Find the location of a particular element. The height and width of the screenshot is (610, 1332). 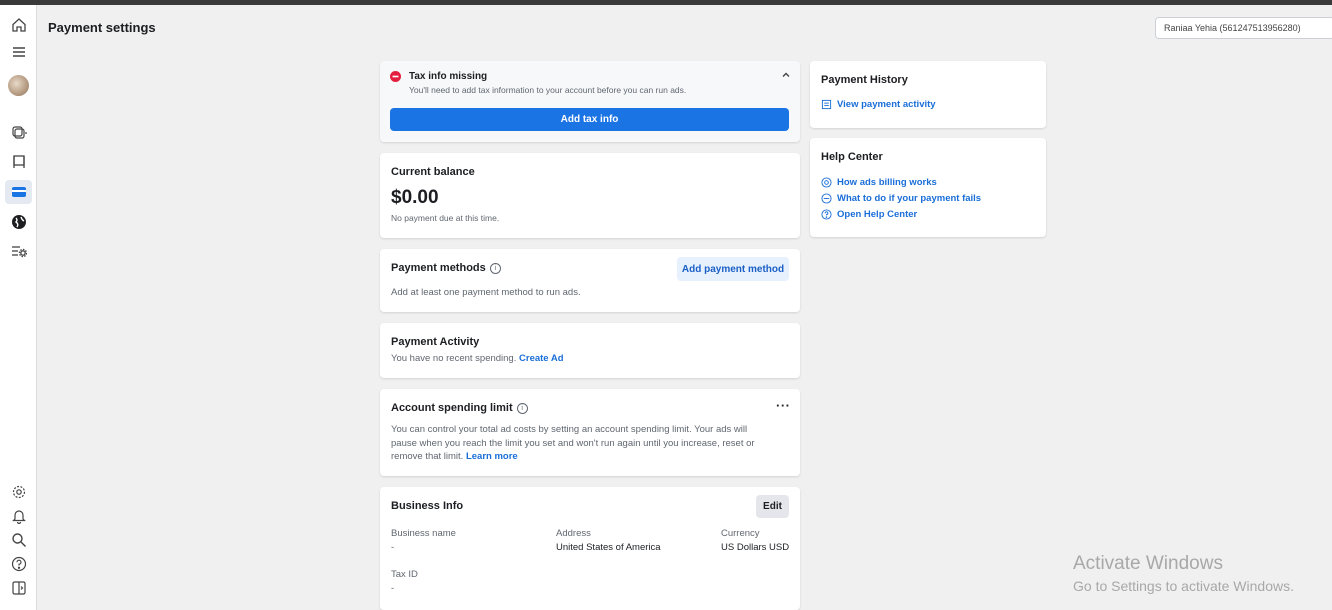

avatar is located at coordinates (18, 85).